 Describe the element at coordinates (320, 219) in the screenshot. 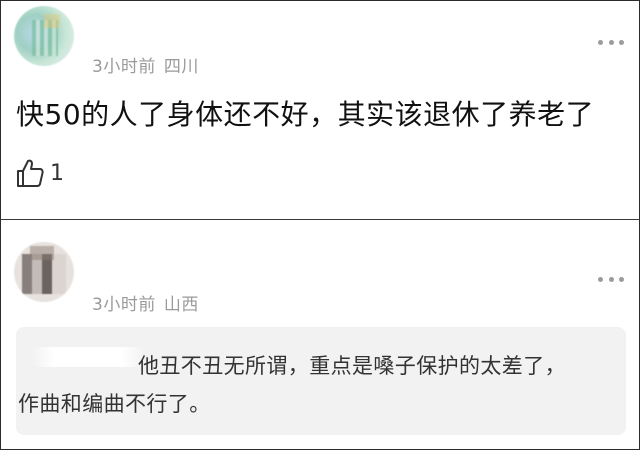

I see `comment-divider` at that location.